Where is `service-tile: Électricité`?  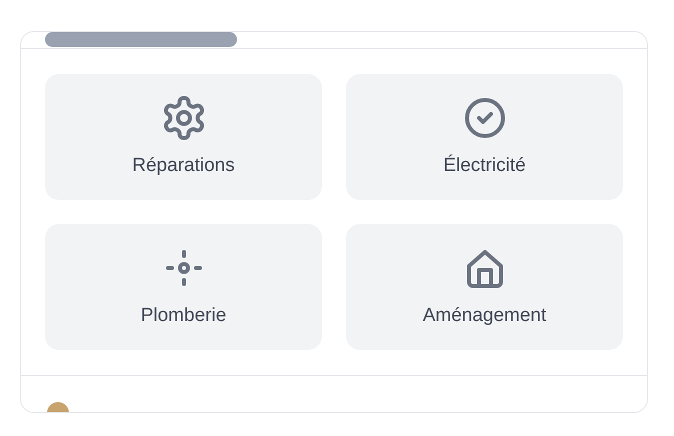 service-tile: Électricité is located at coordinates (484, 137).